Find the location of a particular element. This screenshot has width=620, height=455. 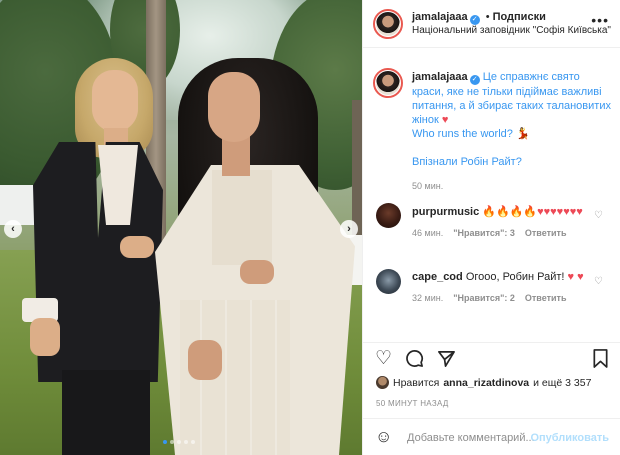

comment-likes: "Нравится": 3 is located at coordinates (484, 233).